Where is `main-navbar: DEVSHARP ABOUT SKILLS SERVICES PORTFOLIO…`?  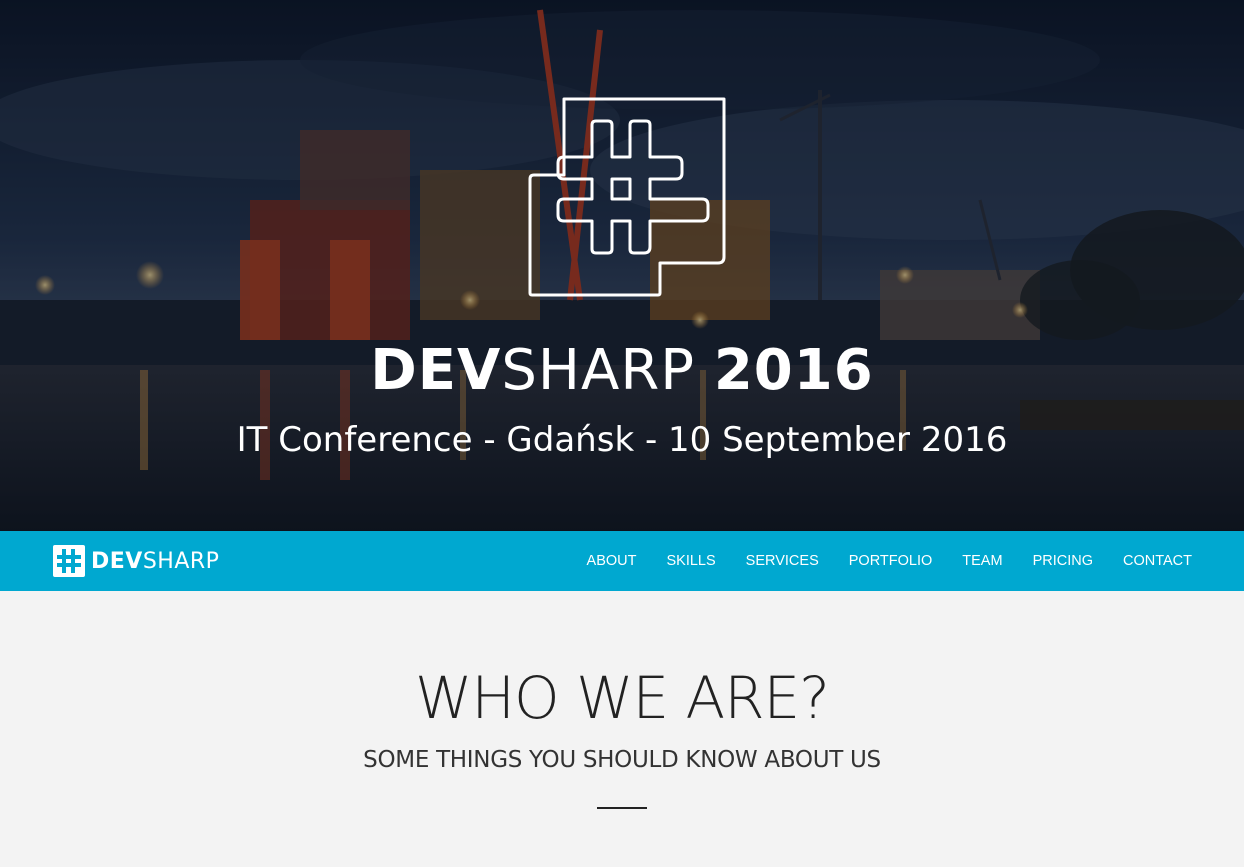 main-navbar: DEVSHARP ABOUT SKILLS SERVICES PORTFOLIO… is located at coordinates (622, 561).